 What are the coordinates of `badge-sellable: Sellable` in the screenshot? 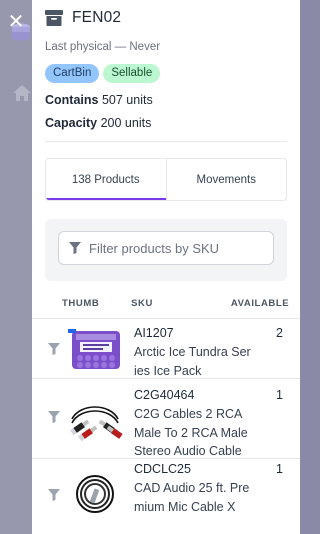 It's located at (132, 73).